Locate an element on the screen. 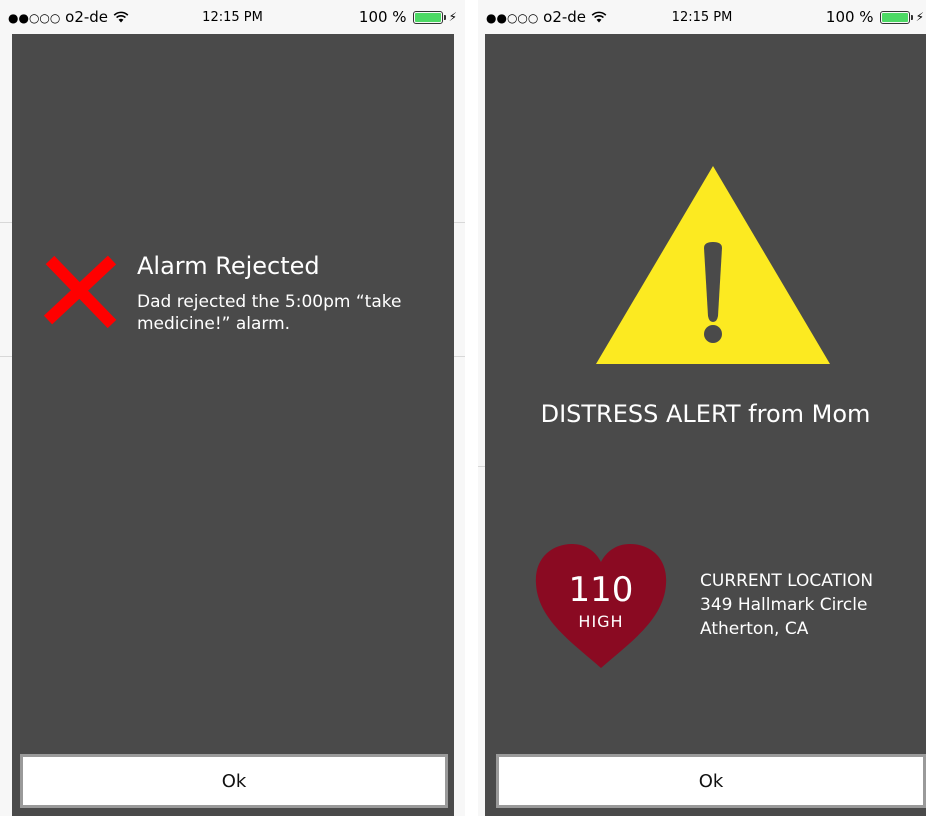 The image size is (926, 816). distress-alert-title: DISTRESS ALERT from Mom is located at coordinates (705, 414).